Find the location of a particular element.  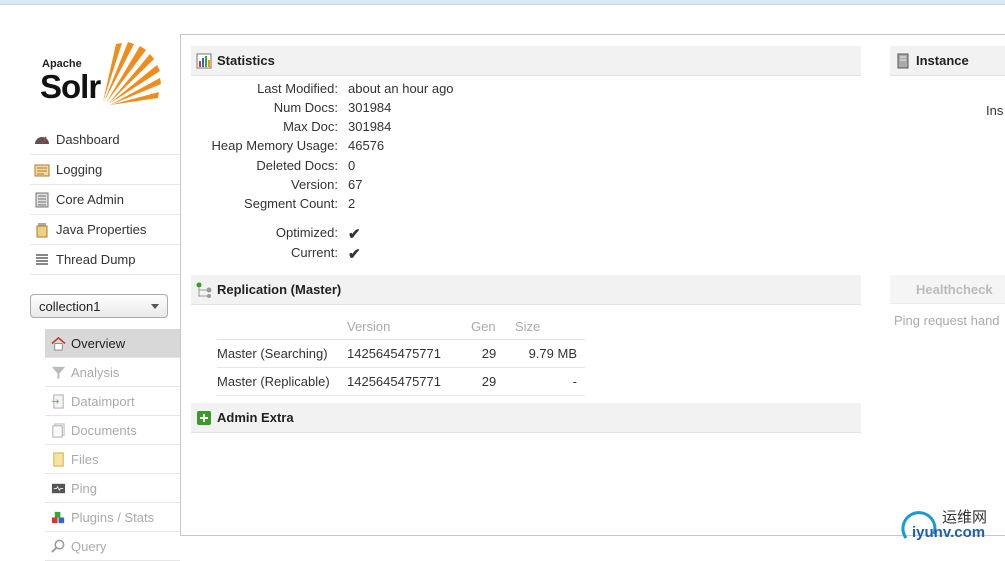

site-watermark: 运维网 iyunv.com is located at coordinates (952, 524).